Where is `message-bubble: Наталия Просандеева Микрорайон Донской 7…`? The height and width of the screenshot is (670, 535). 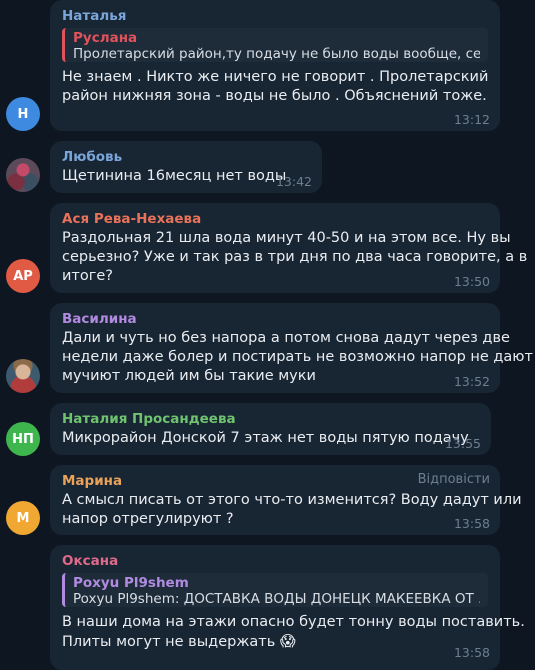
message-bubble: Наталия Просандеева Микрорайон Донской 7… is located at coordinates (270, 429).